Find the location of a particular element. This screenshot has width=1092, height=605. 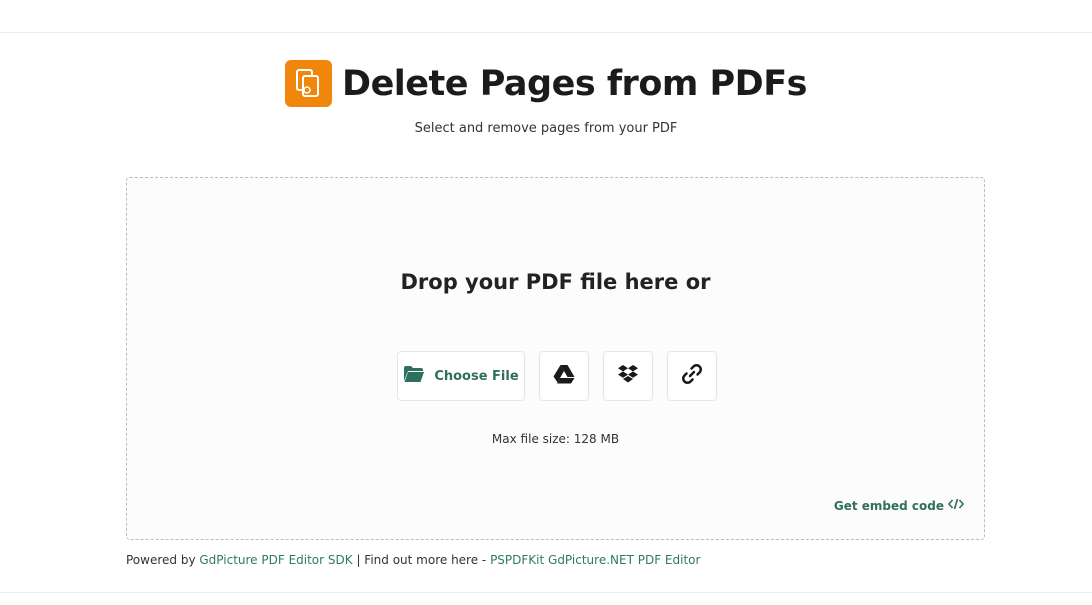

url-link-button is located at coordinates (692, 376).